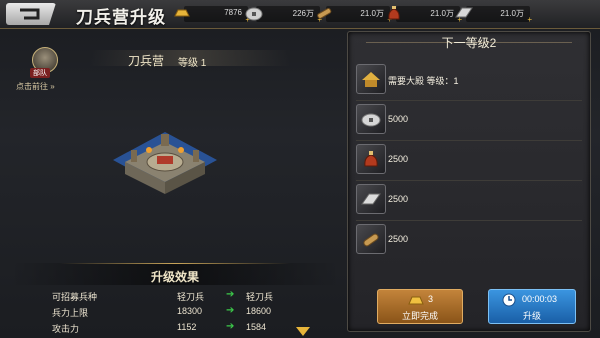 This screenshot has width=600, height=338. What do you see at coordinates (540, 299) in the screenshot?
I see `upgrade-time: 00:00:03` at bounding box center [540, 299].